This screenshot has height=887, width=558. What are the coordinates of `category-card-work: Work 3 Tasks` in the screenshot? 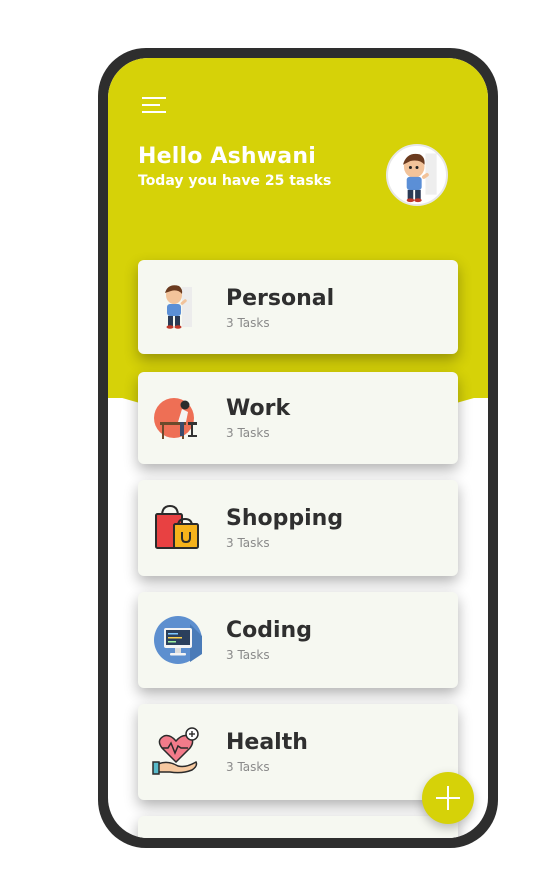 It's located at (298, 418).